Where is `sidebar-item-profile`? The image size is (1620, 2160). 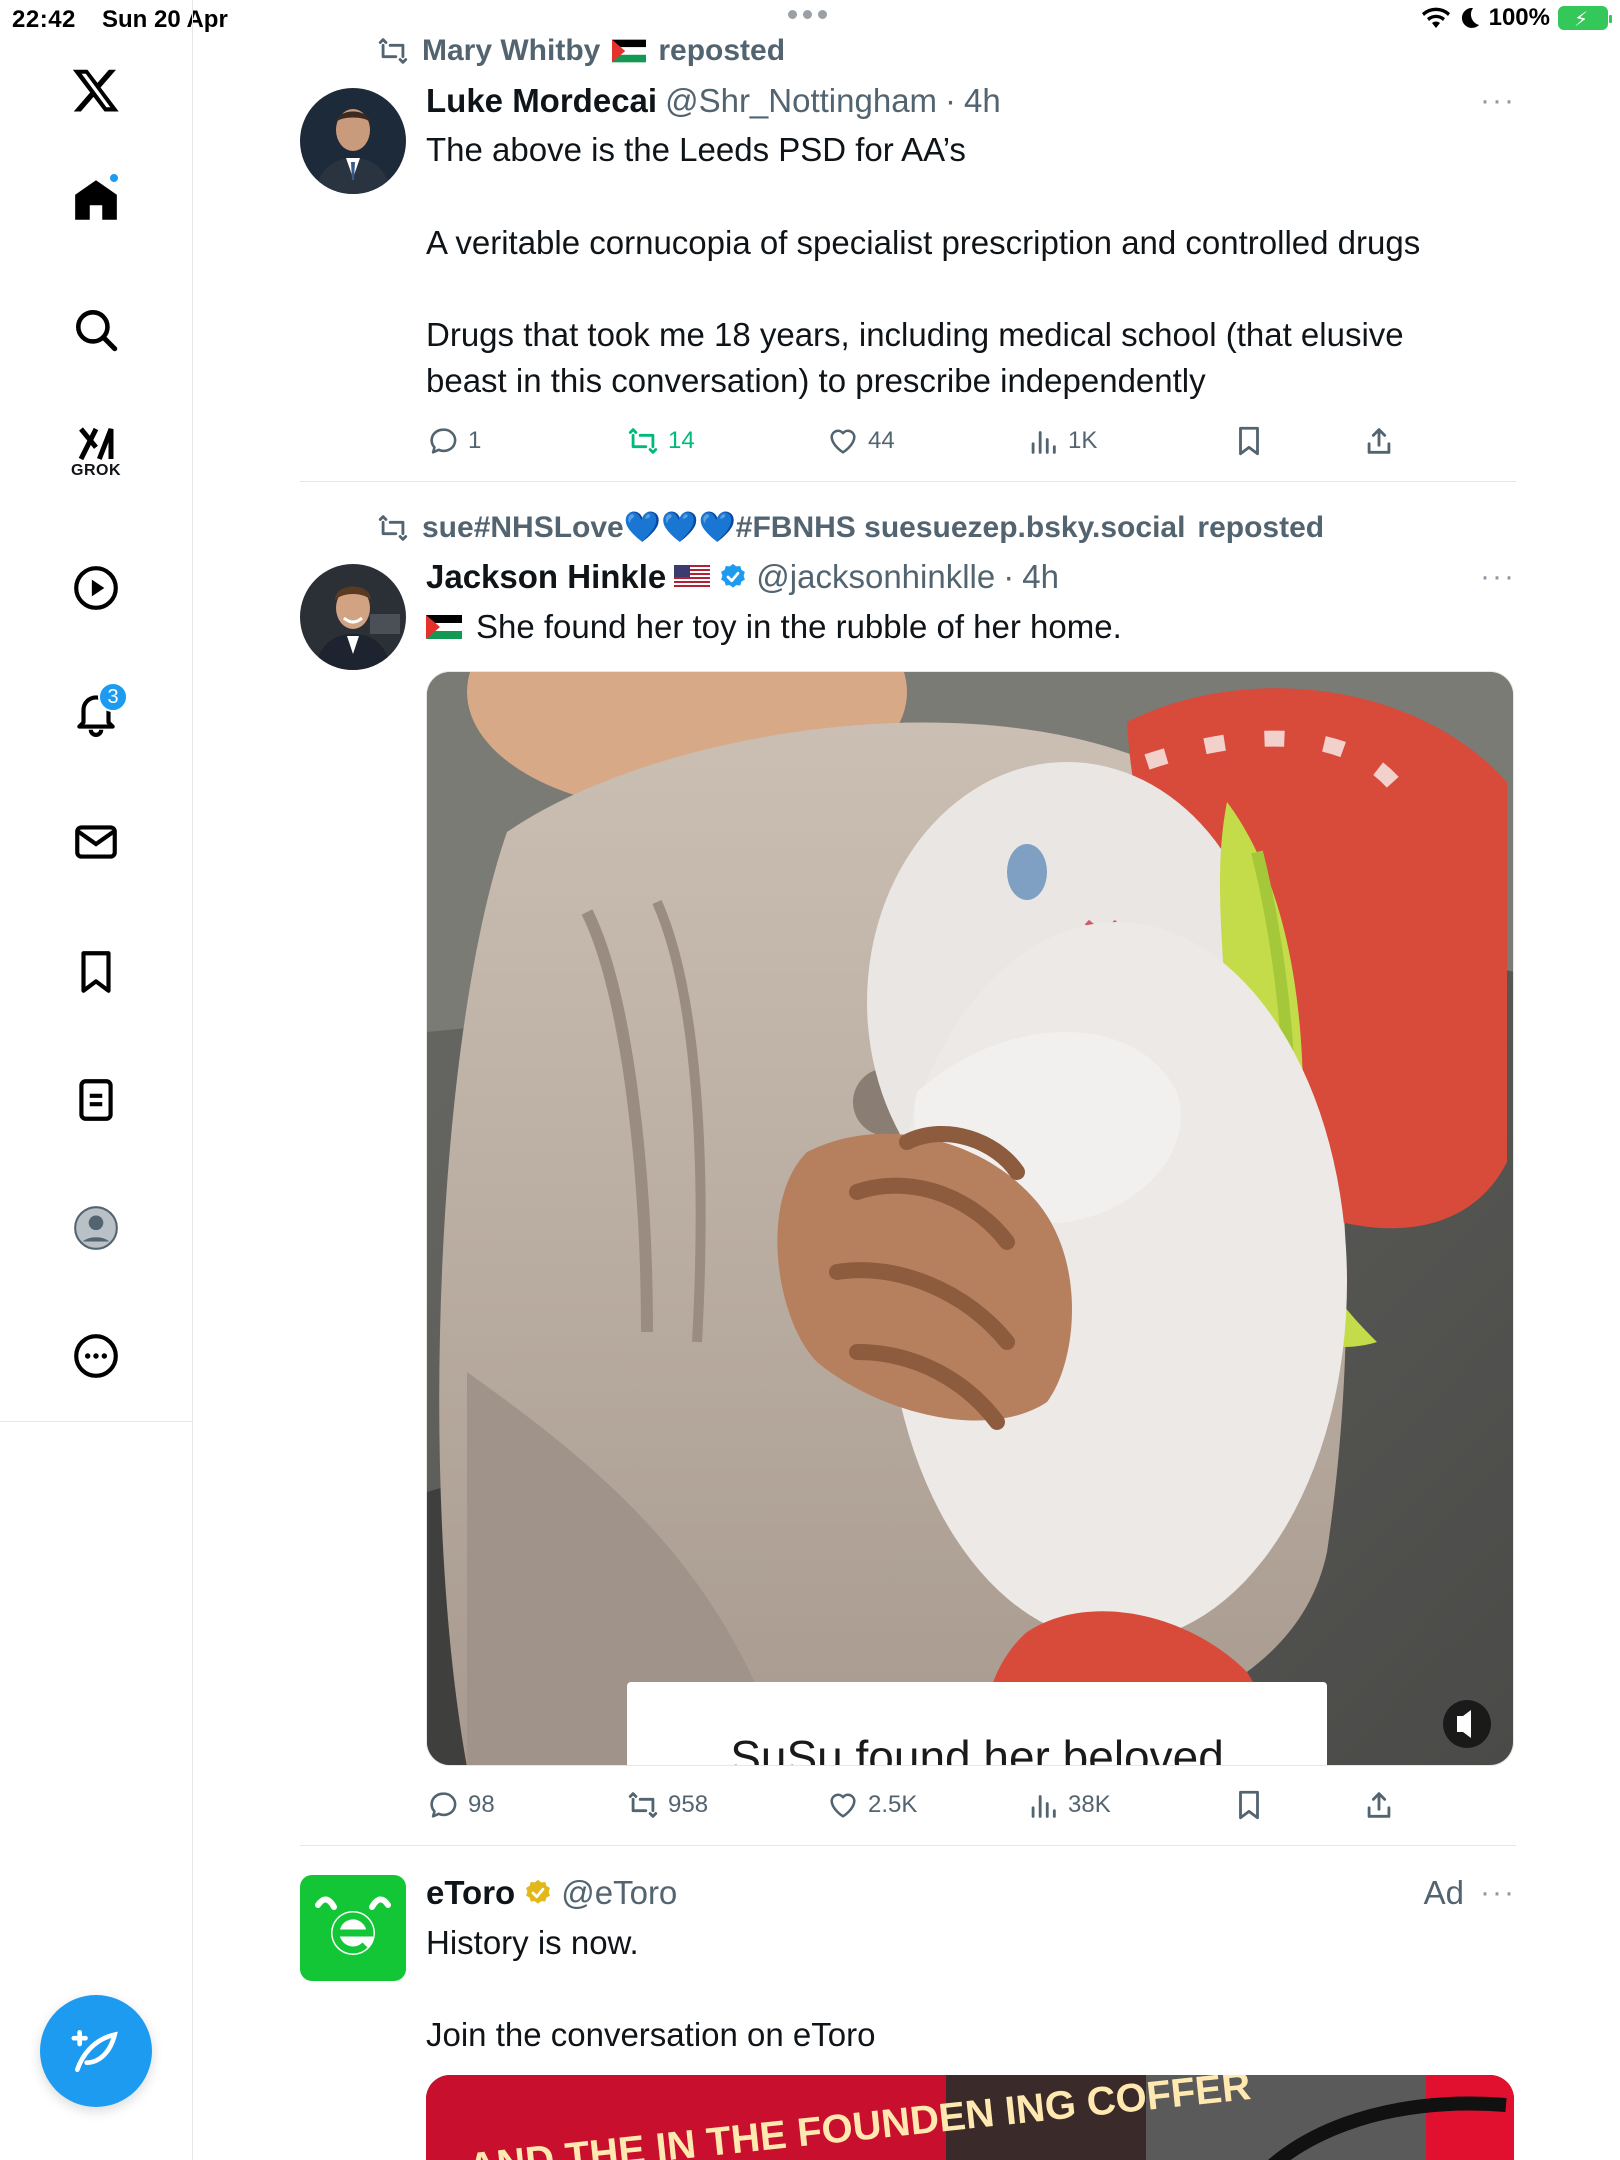
sidebar-item-profile is located at coordinates (96, 1228).